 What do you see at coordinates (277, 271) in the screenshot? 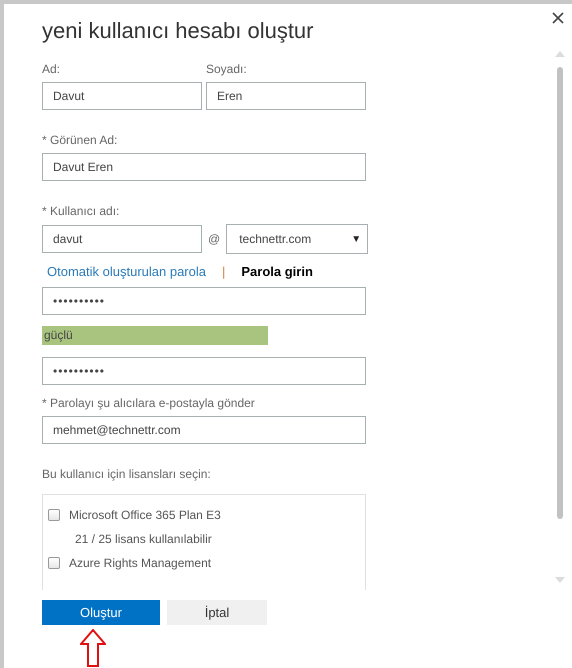
I see `password-mode-link: Parola girin` at bounding box center [277, 271].